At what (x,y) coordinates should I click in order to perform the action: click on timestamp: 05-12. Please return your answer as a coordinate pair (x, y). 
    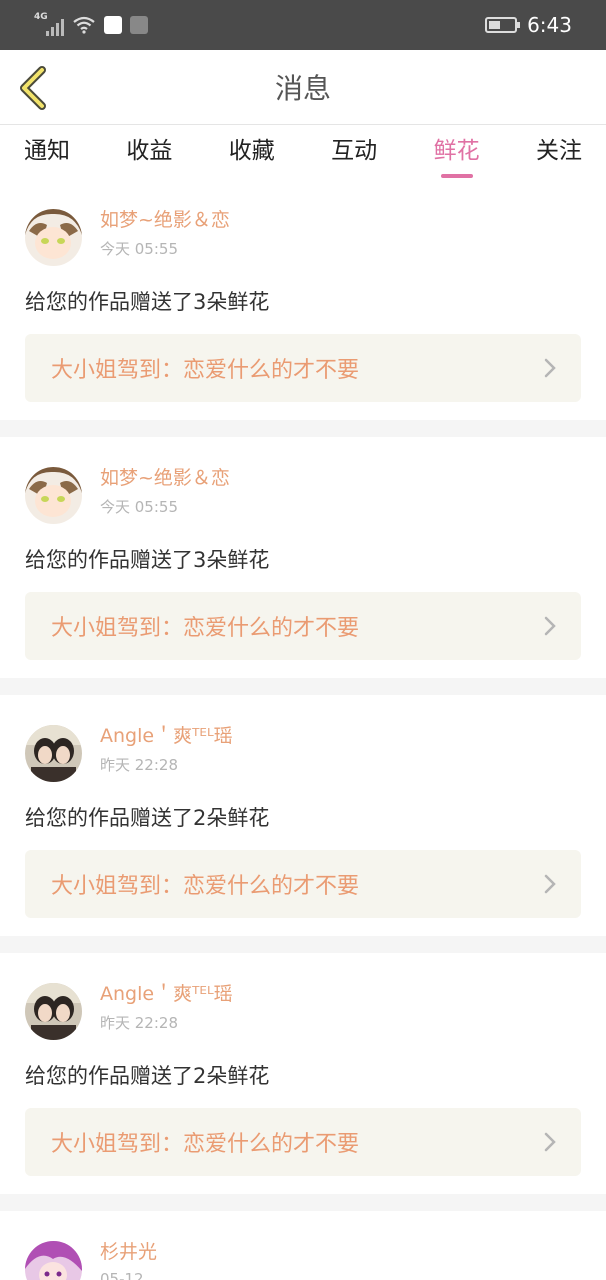
    Looking at the image, I should click on (122, 1275).